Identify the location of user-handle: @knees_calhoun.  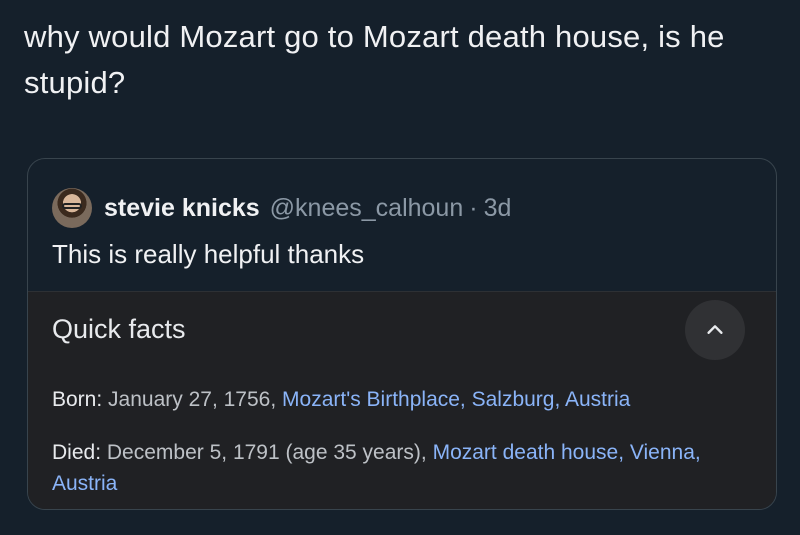
(367, 208).